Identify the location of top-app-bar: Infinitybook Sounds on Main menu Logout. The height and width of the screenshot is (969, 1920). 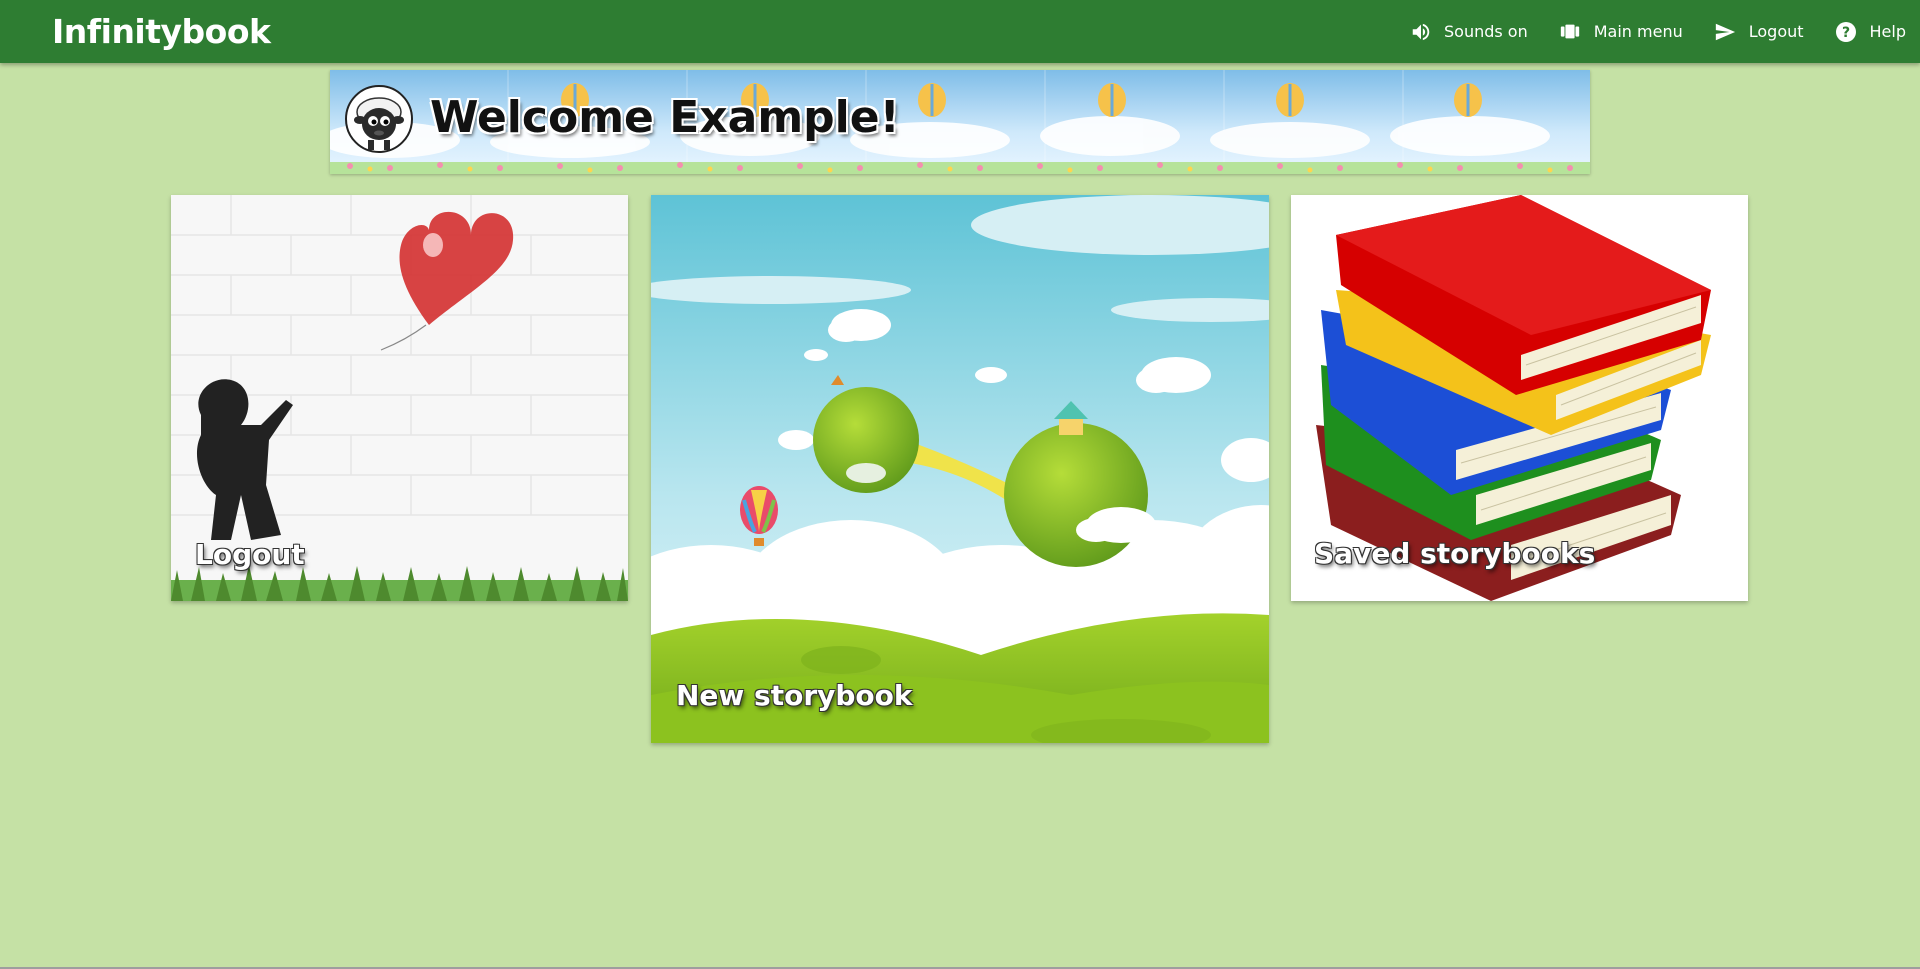
(960, 31).